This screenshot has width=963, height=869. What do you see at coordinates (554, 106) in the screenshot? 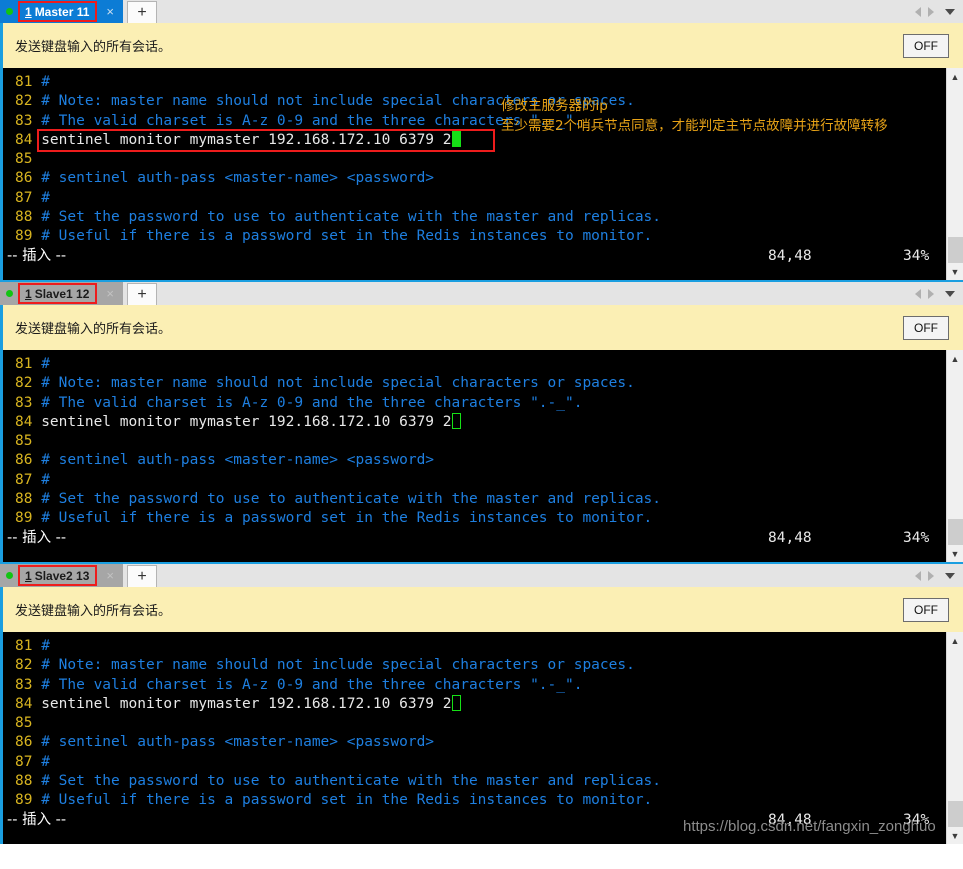
I see `annotation-line: 修改主服务器的ip` at bounding box center [554, 106].